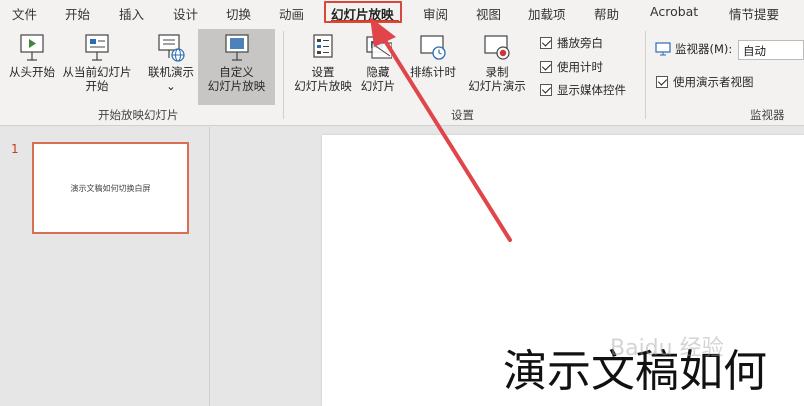  What do you see at coordinates (171, 63) in the screenshot?
I see `online-present-button: 联机演示 ⌄` at bounding box center [171, 63].